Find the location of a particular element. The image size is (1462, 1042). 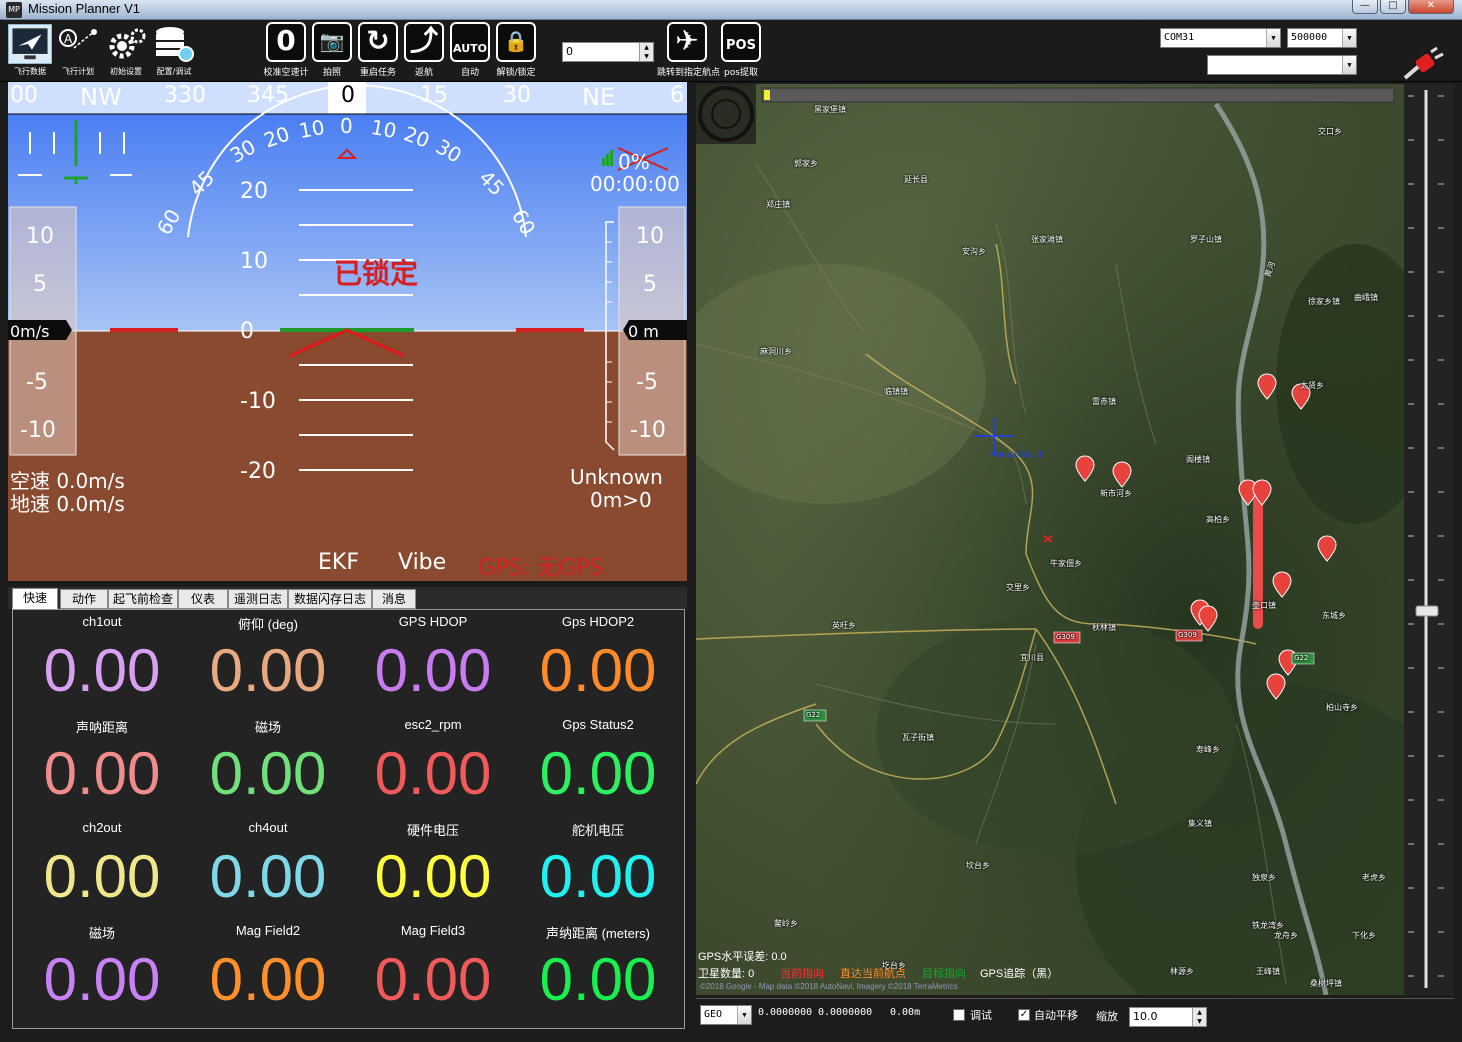

quick-cell: Gps Status2 0.00 is located at coordinates (598, 764).